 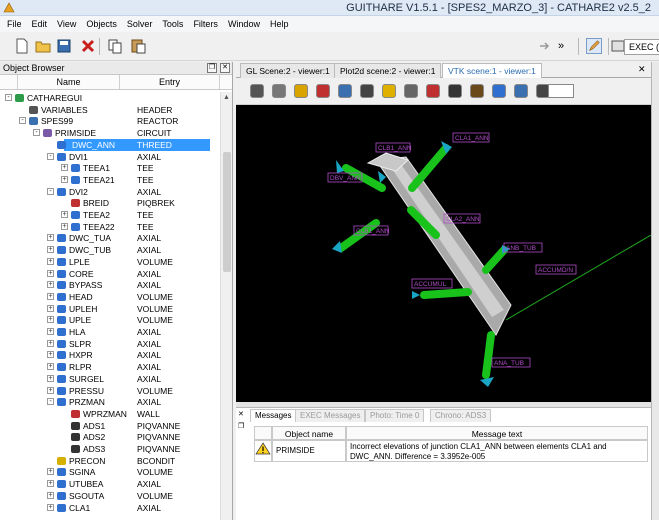 I want to click on tree-row: + HEAD VOLUME, so click(x=110, y=297).